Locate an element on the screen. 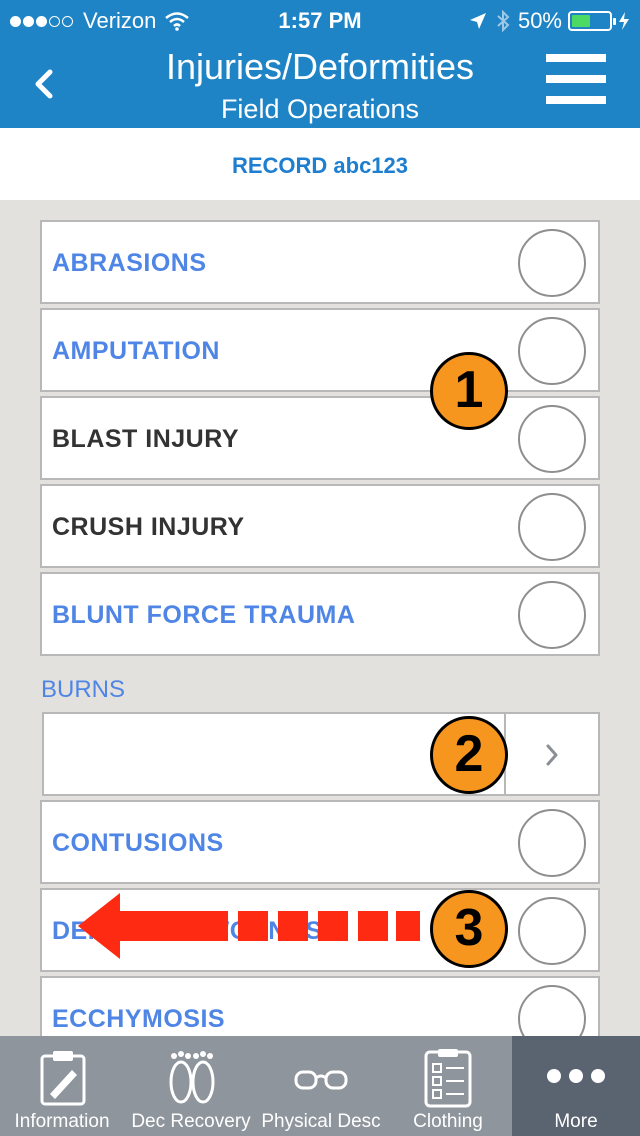 The image size is (640, 1136). item-label: BLAST INJURY is located at coordinates (146, 439).